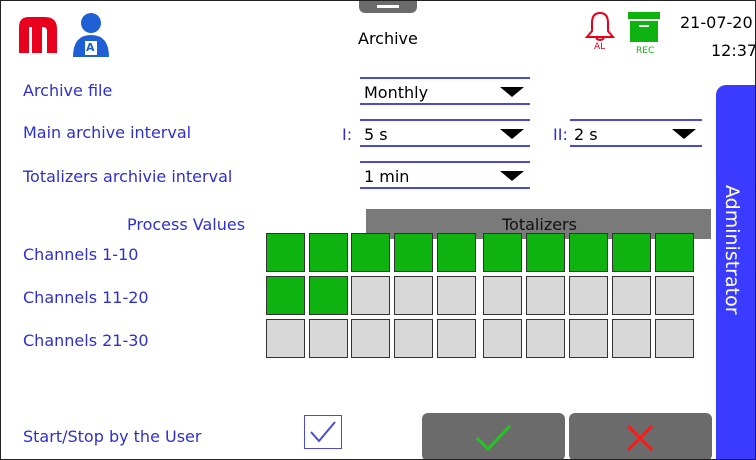 Image resolution: width=756 pixels, height=460 pixels. I want to click on totalizers-interval-value: 1 min, so click(387, 176).